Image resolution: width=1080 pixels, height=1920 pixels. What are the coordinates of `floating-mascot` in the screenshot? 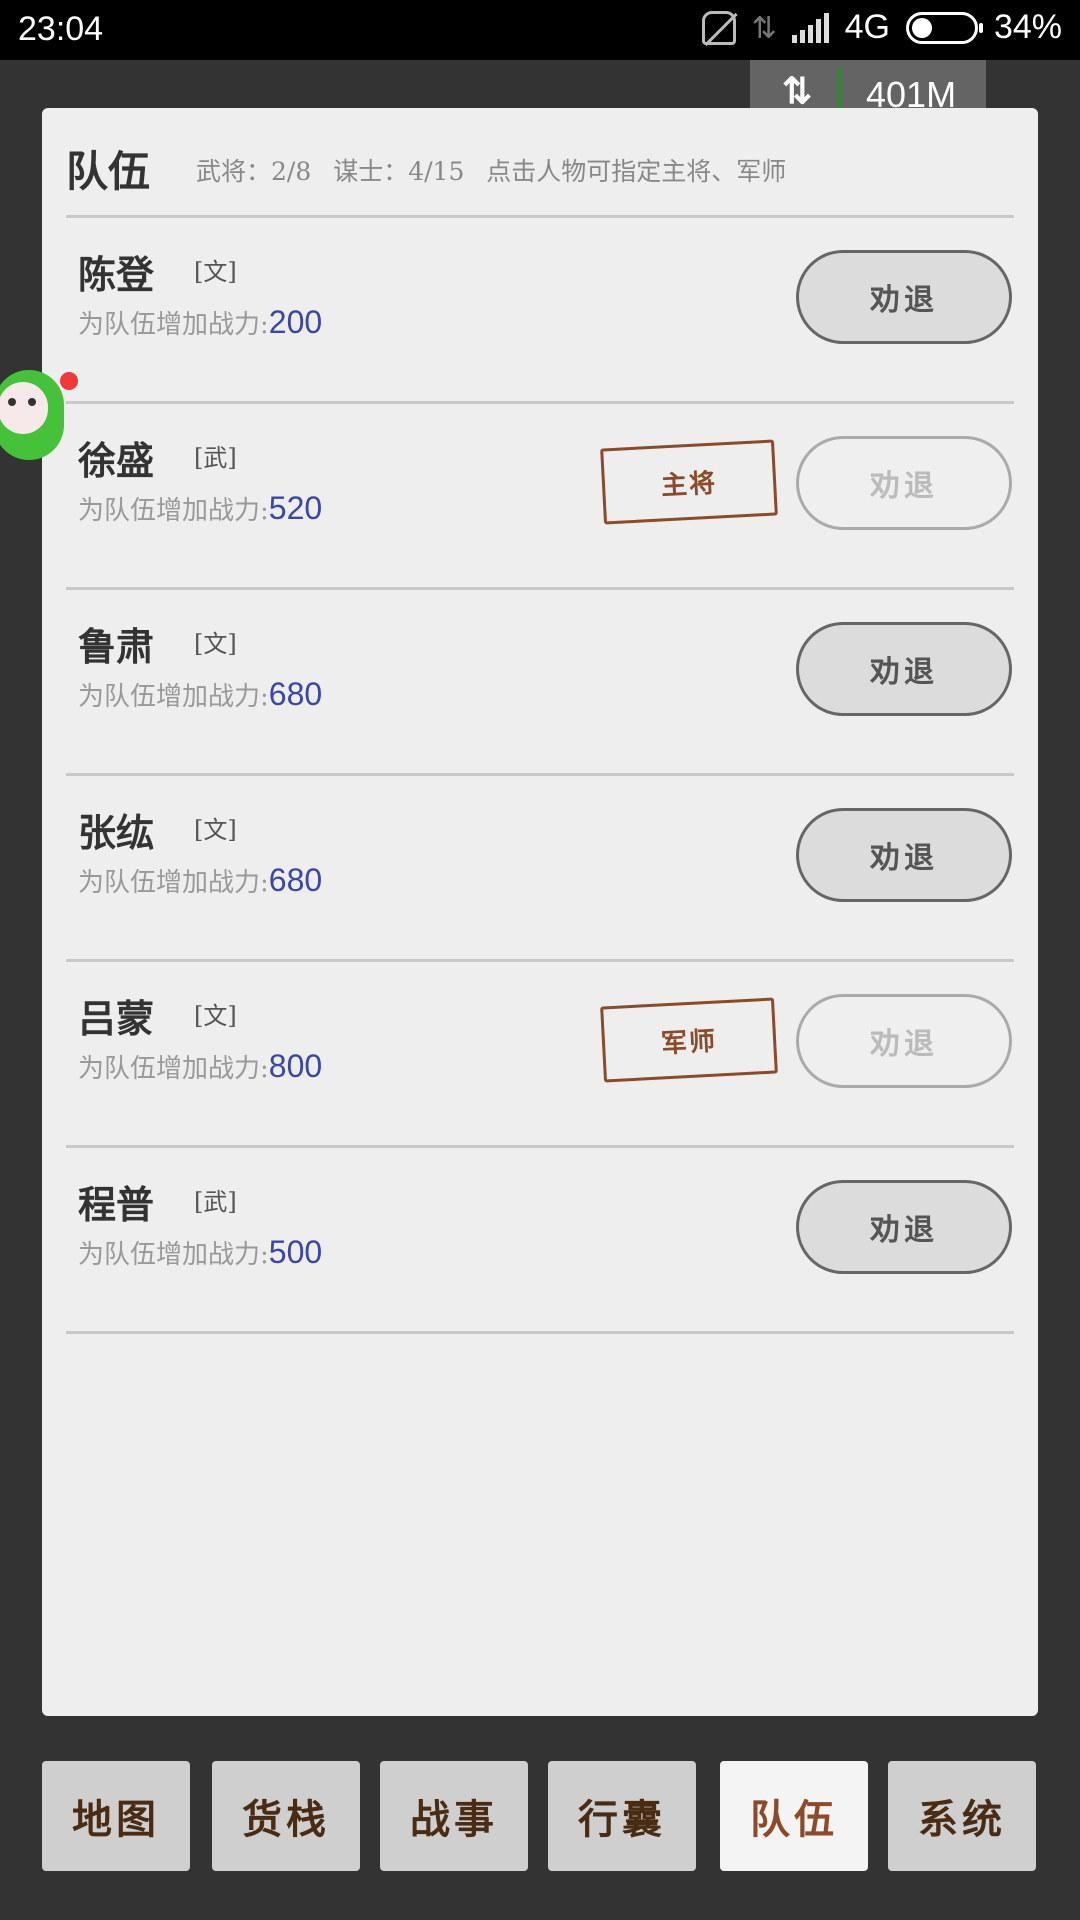 It's located at (39, 412).